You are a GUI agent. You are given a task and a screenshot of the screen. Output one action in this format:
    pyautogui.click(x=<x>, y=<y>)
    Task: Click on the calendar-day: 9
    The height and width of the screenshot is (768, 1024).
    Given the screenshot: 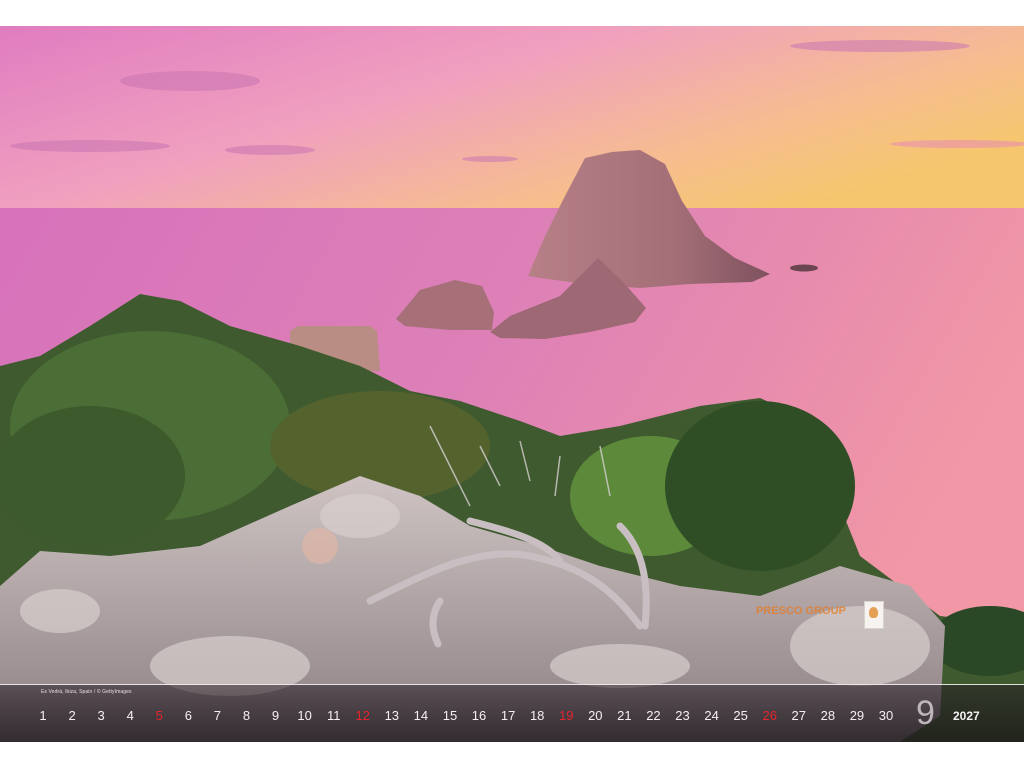 What is the action you would take?
    pyautogui.click(x=275, y=715)
    